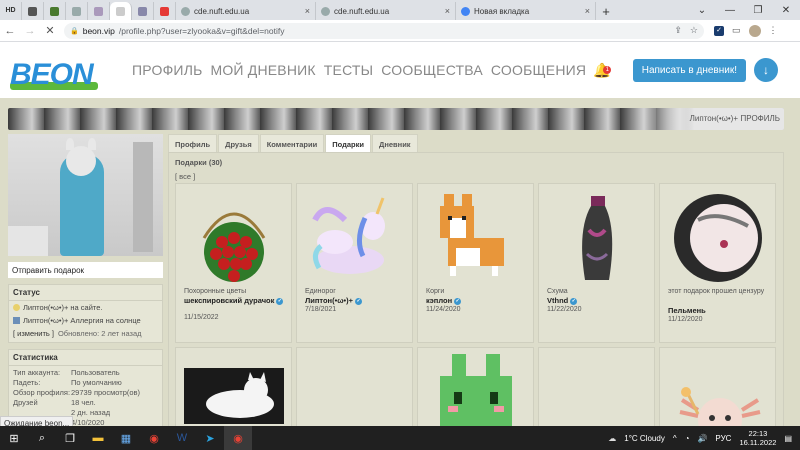 The width and height of the screenshot is (800, 450). Describe the element at coordinates (757, 438) in the screenshot. I see `clock: 22:13 16.11.2022` at that location.